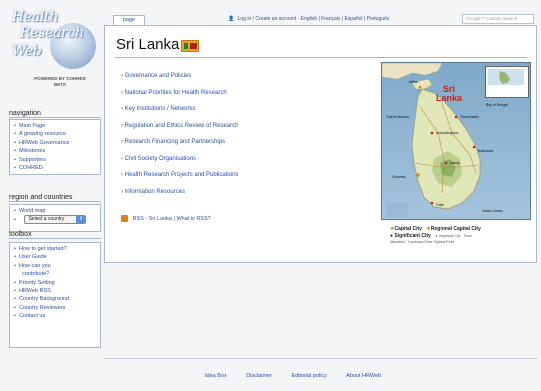  Describe the element at coordinates (320, 358) in the screenshot. I see `footer-divider` at that location.